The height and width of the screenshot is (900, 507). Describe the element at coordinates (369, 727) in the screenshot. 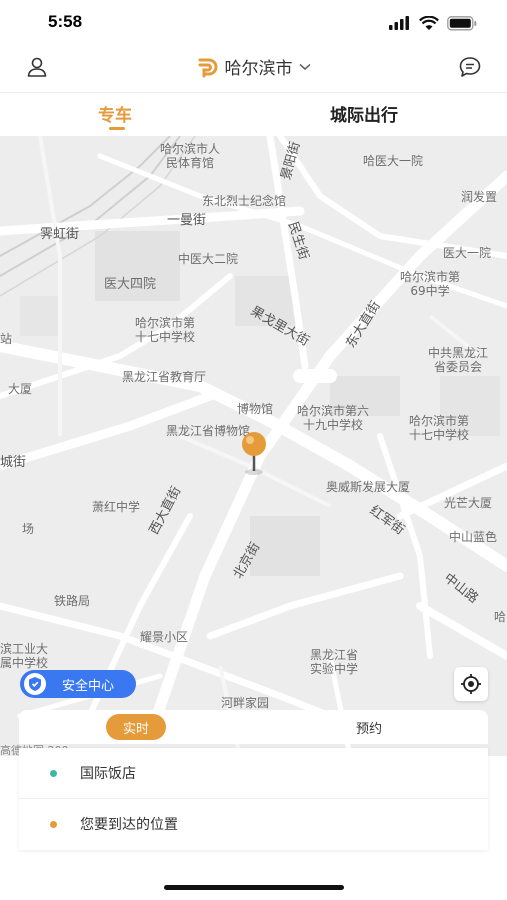

I see `tab-reserve: 预约` at that location.